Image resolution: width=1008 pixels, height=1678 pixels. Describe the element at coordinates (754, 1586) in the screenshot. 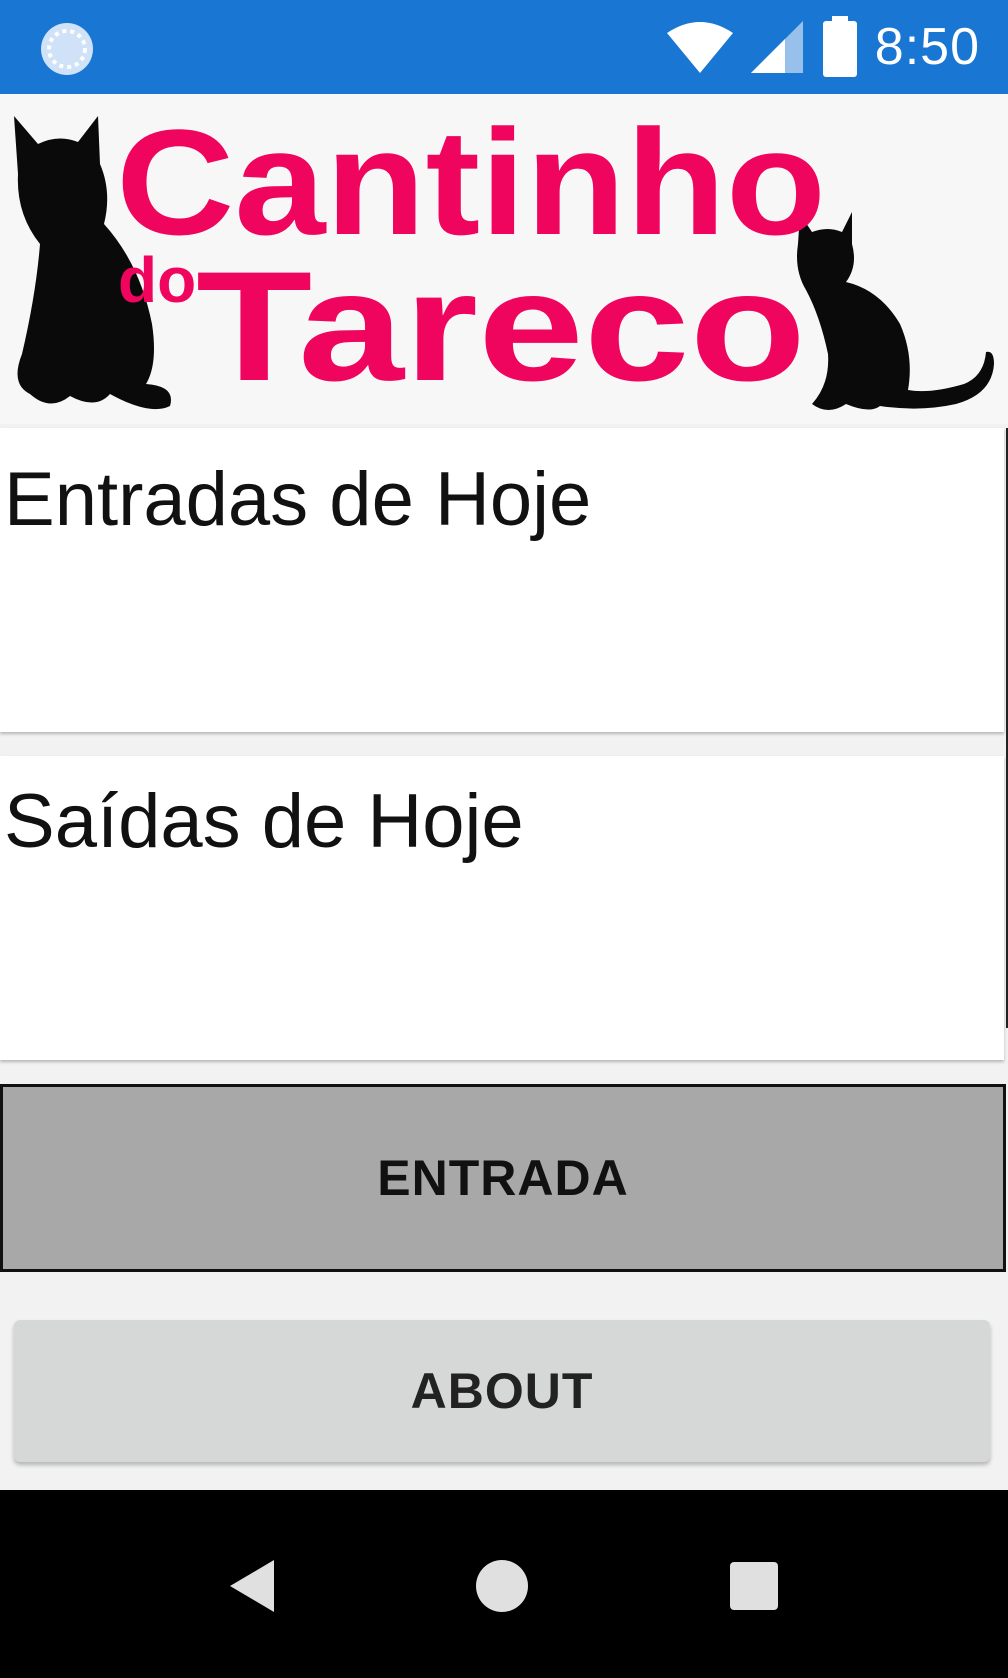

I see `recents-icon` at that location.